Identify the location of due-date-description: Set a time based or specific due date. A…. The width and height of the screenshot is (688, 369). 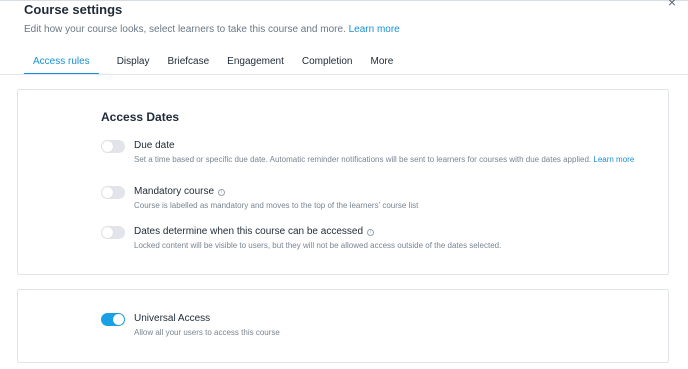
(389, 160).